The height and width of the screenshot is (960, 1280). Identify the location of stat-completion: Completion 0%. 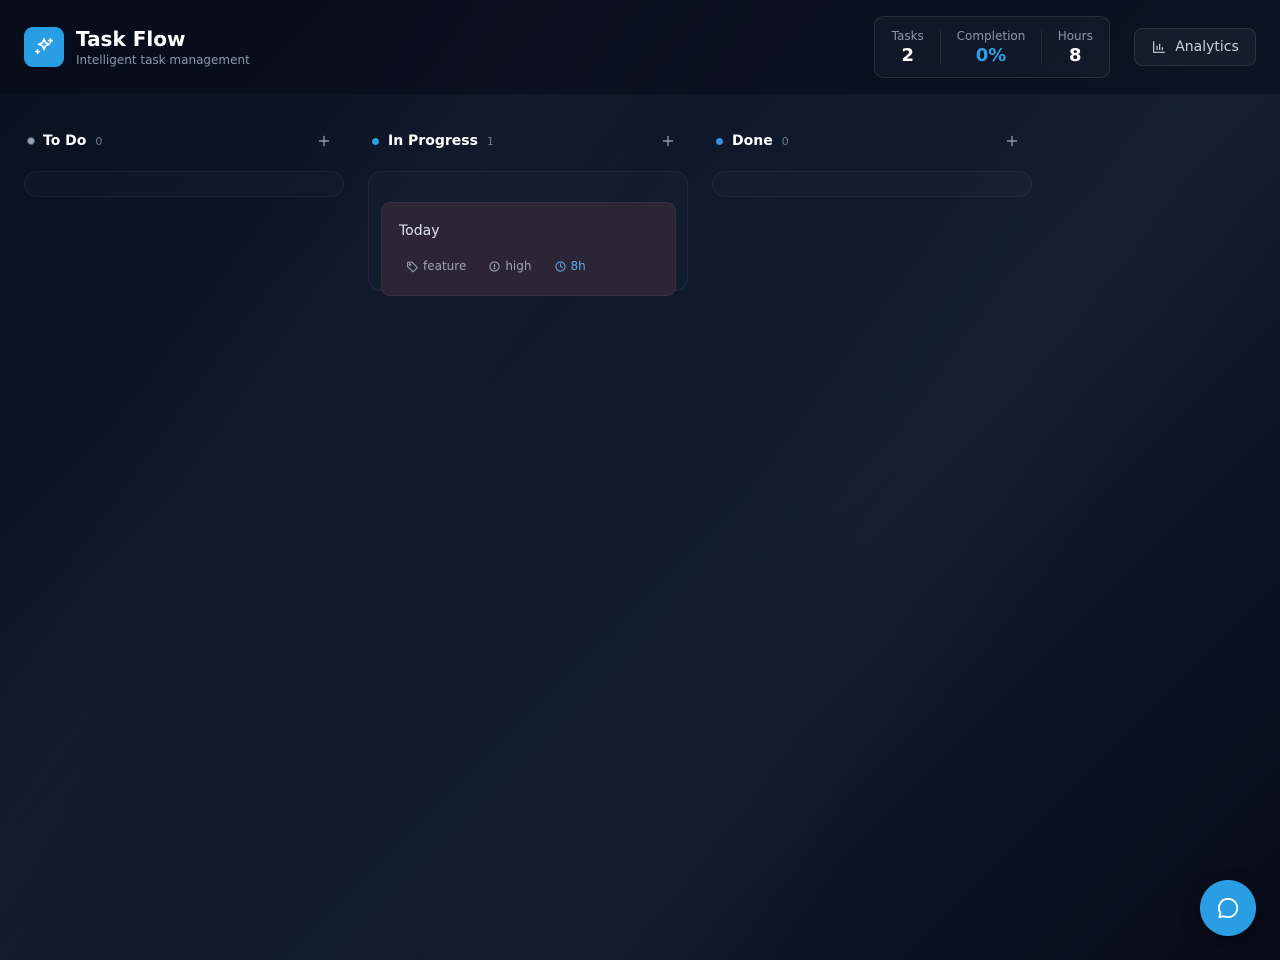
(990, 47).